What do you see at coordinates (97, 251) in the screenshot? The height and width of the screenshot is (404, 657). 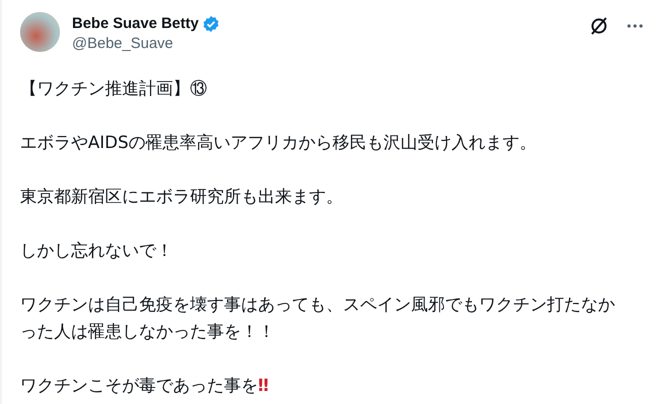 I see `tweet-paragraph: しかし忘れないで！` at bounding box center [97, 251].